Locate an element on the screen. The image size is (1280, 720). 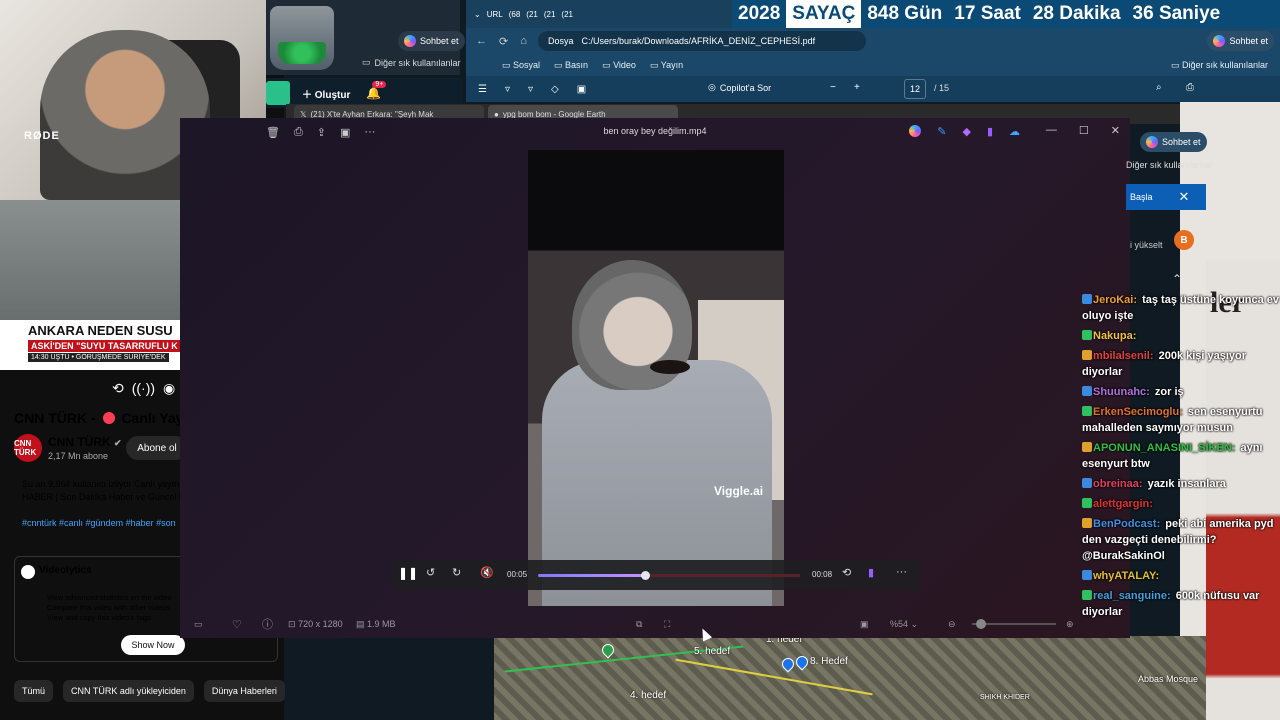
favorite-icon: ♡ is located at coordinates (237, 624).